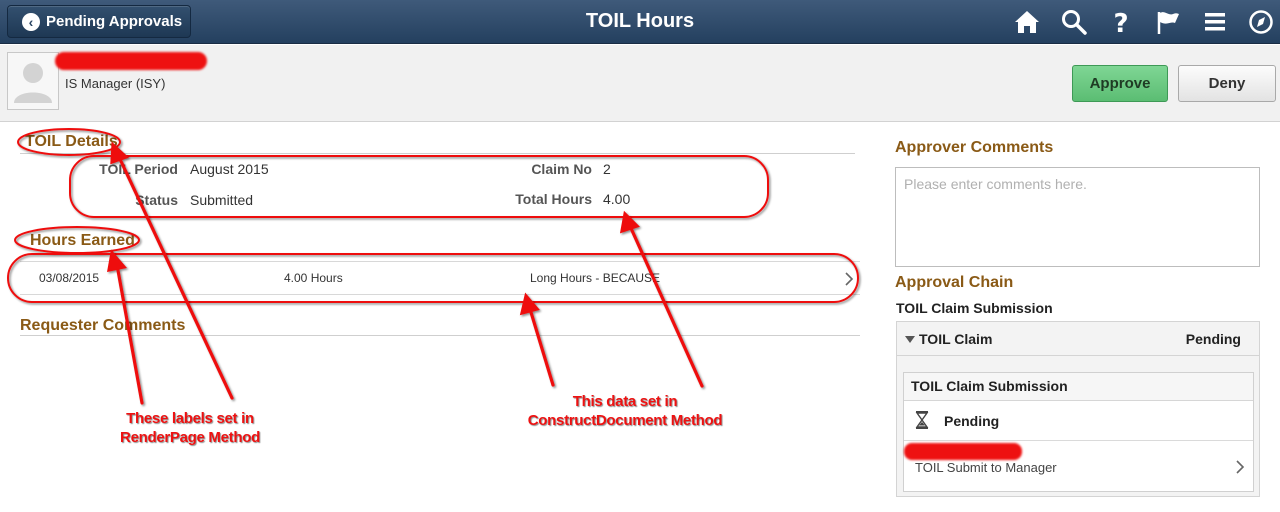 The width and height of the screenshot is (1280, 512). Describe the element at coordinates (617, 199) in the screenshot. I see `total-hours-value: 4.00` at that location.